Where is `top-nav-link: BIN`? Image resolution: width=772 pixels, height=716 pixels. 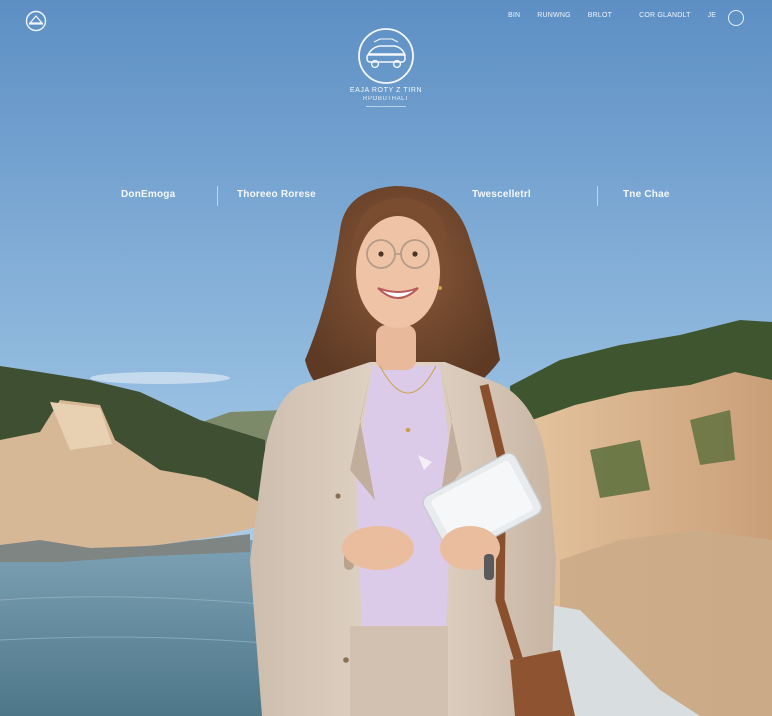 top-nav-link: BIN is located at coordinates (514, 15).